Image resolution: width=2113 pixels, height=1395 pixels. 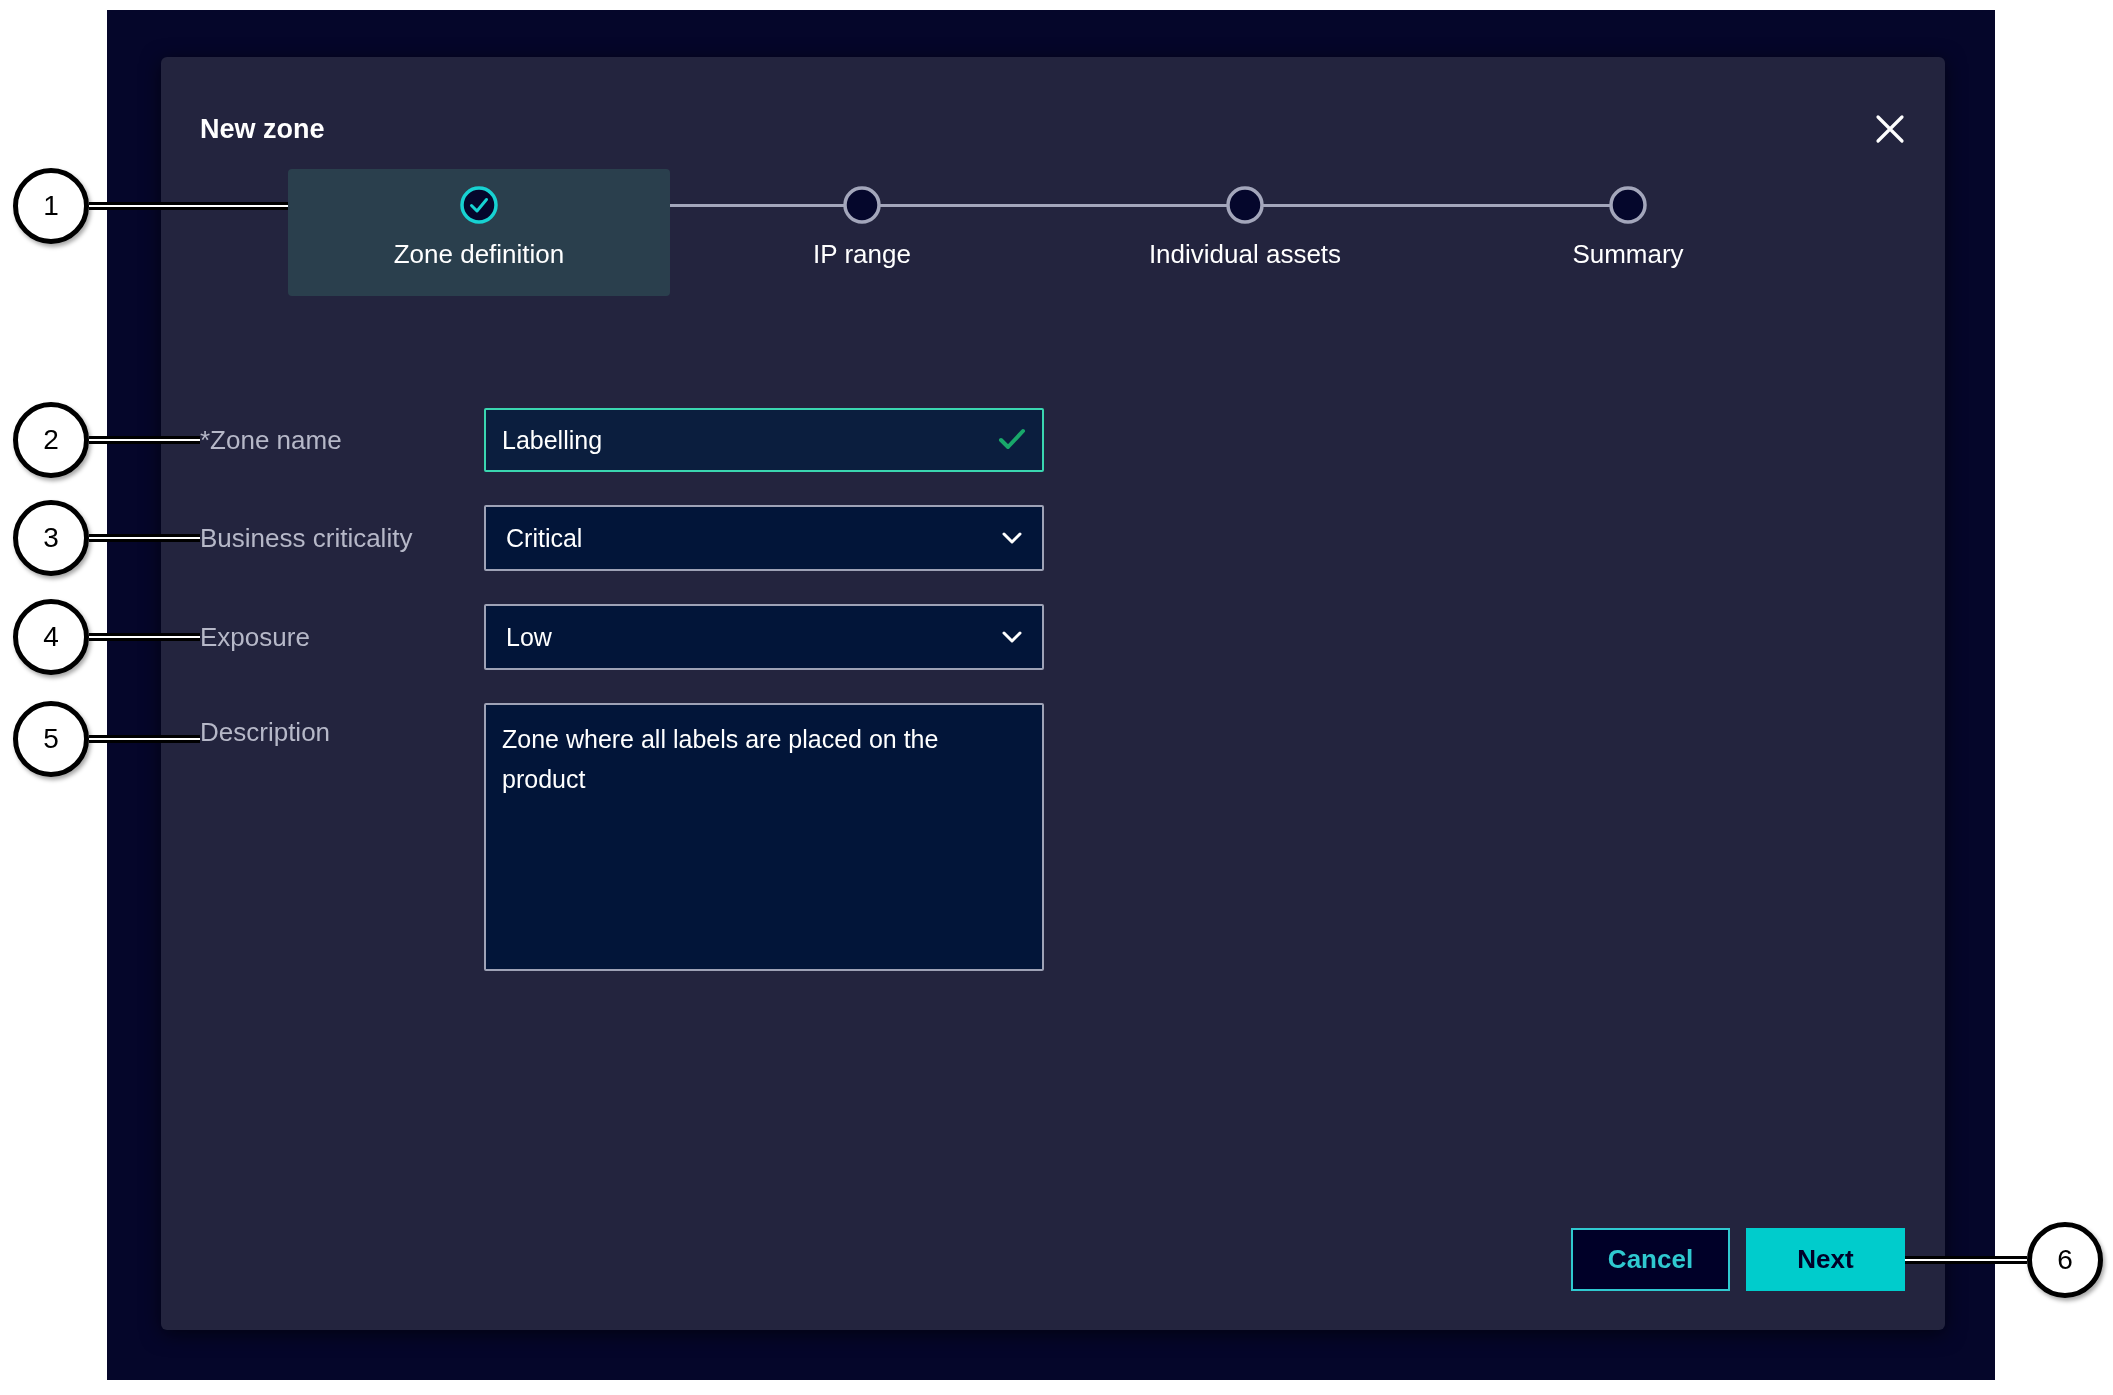 What do you see at coordinates (1825, 1259) in the screenshot?
I see `next-button: Next` at bounding box center [1825, 1259].